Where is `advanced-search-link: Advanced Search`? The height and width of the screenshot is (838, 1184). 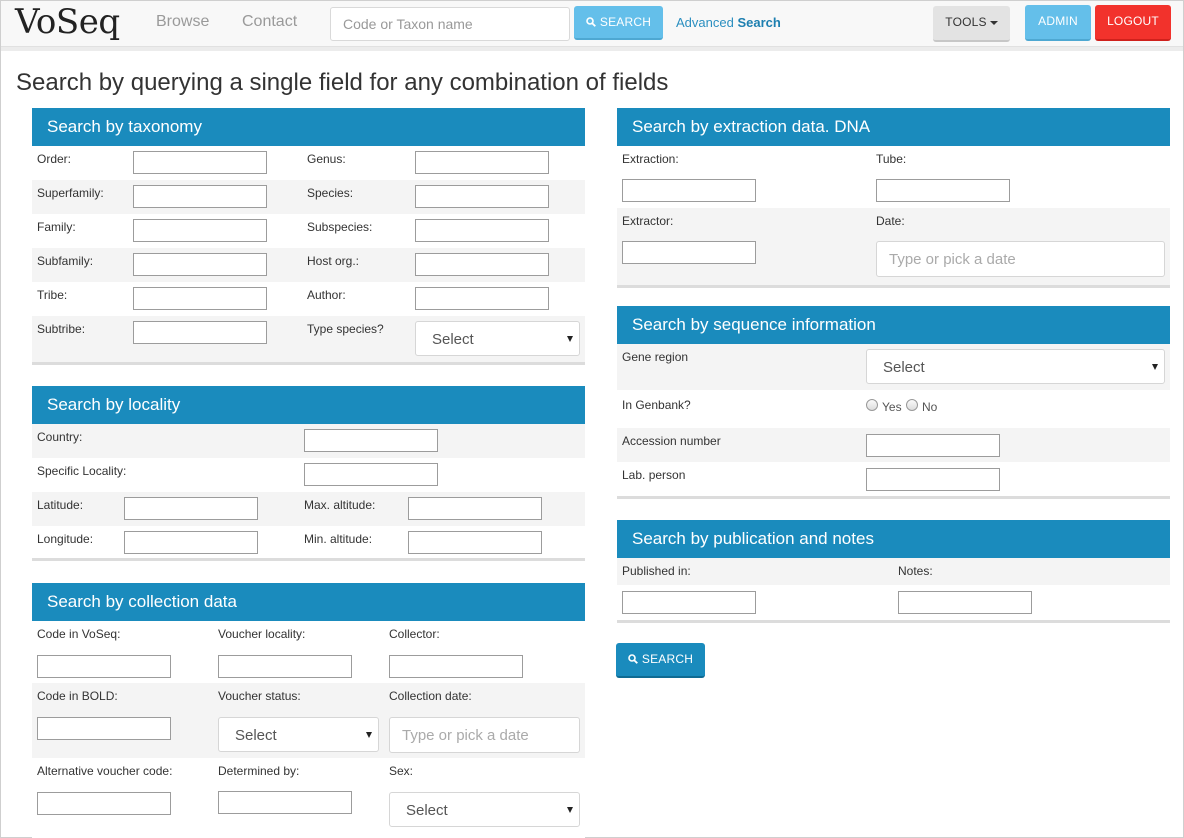 advanced-search-link: Advanced Search is located at coordinates (728, 22).